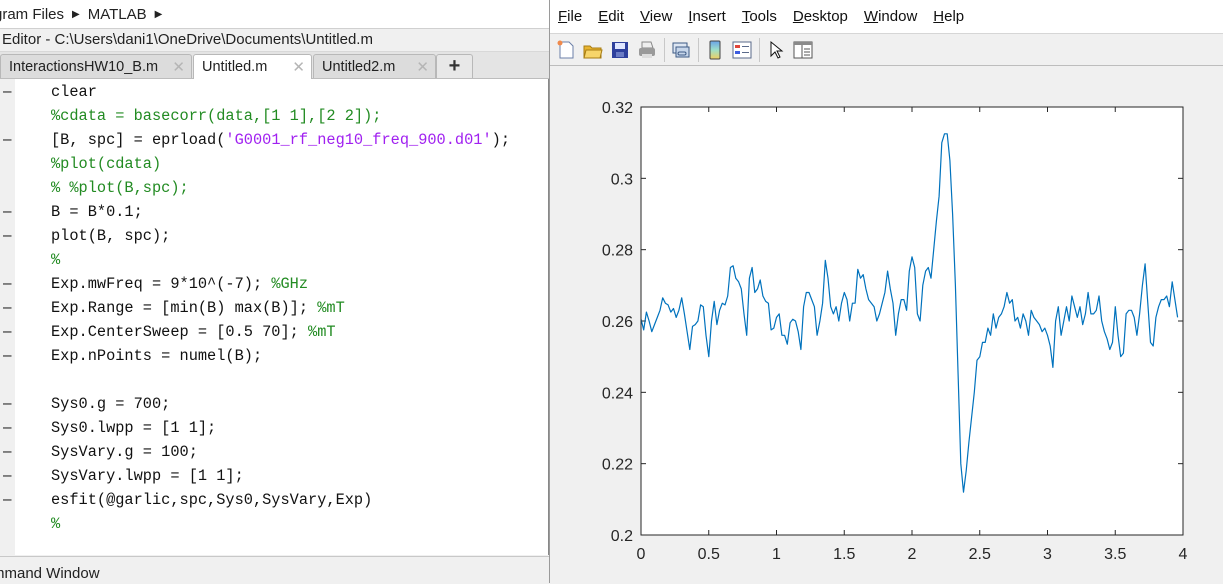 The width and height of the screenshot is (1223, 584). What do you see at coordinates (56, 524) in the screenshot?
I see `code-comment: %` at bounding box center [56, 524].